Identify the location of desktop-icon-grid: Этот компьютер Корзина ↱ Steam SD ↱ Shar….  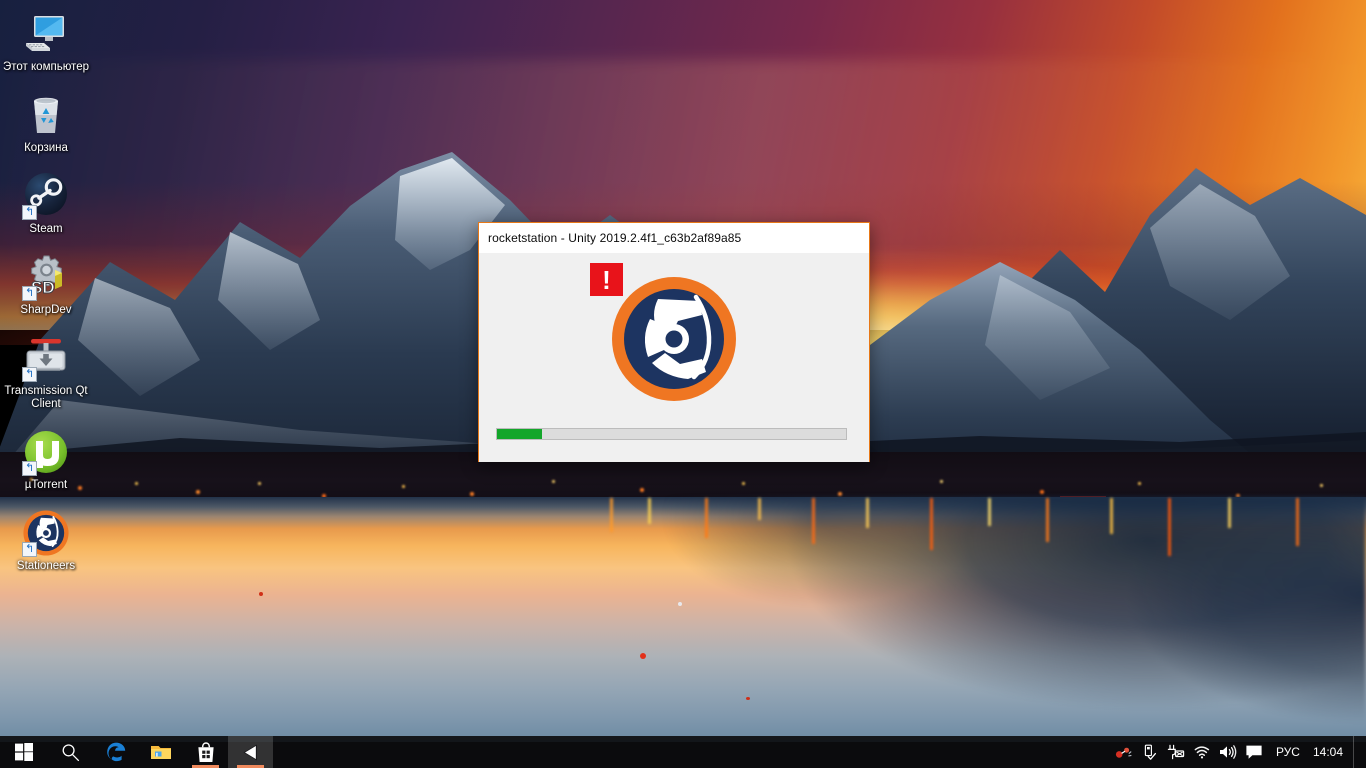
(50, 296).